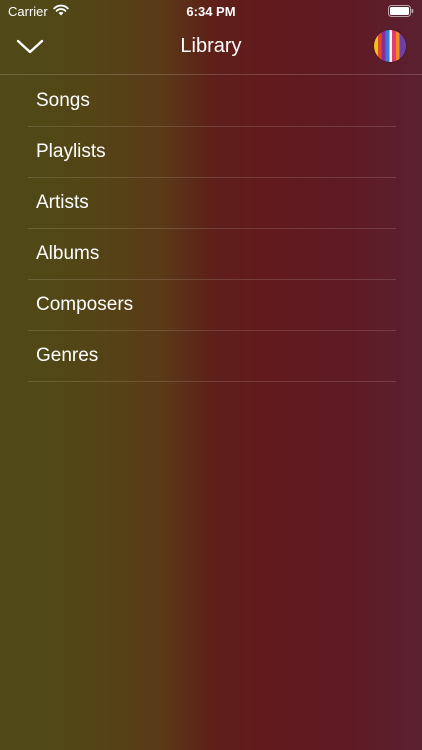 Image resolution: width=422 pixels, height=750 pixels. Describe the element at coordinates (212, 305) in the screenshot. I see `list-item-composers: Composers` at that location.